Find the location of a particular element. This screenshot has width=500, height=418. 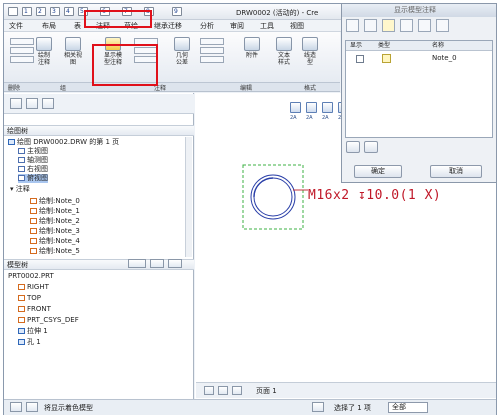

extrude-icon is located at coordinates (21, 331).